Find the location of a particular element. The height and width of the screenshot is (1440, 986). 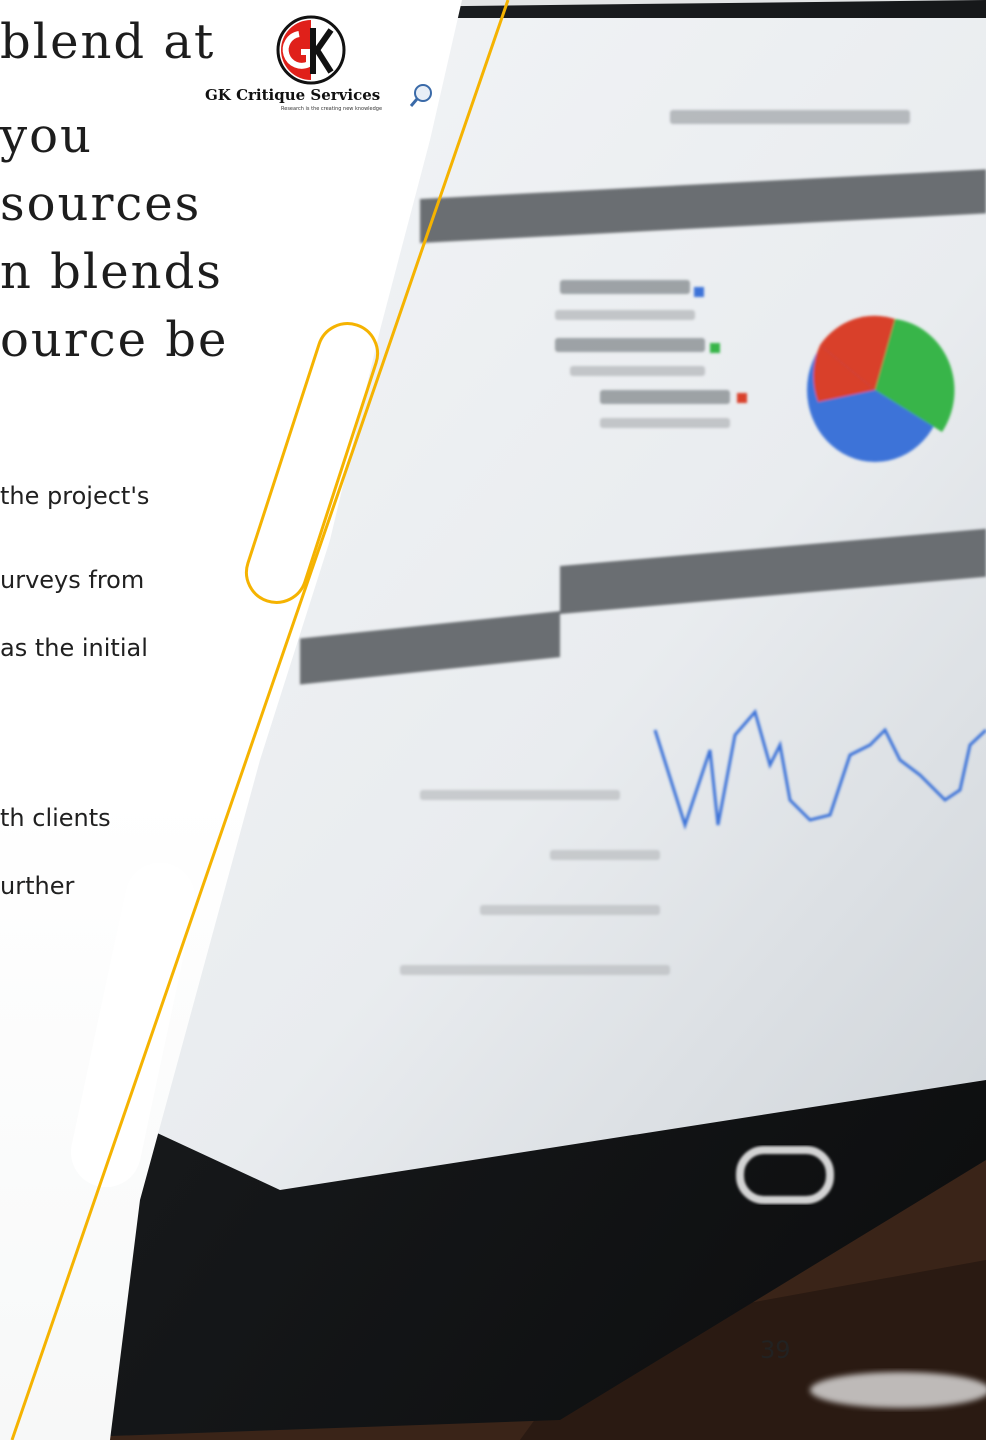

heading-line-2: you is located at coordinates (46, 136).